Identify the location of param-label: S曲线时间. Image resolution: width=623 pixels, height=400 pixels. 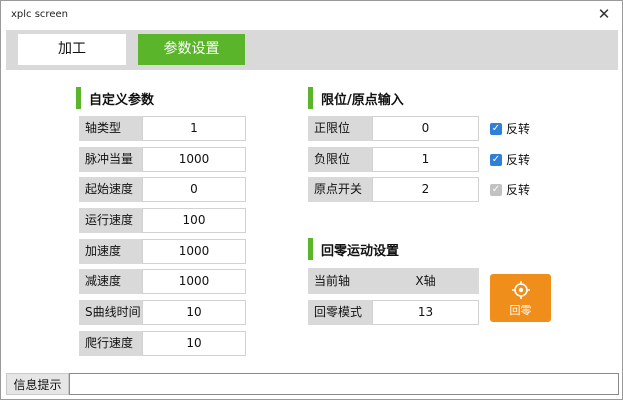
(110, 312).